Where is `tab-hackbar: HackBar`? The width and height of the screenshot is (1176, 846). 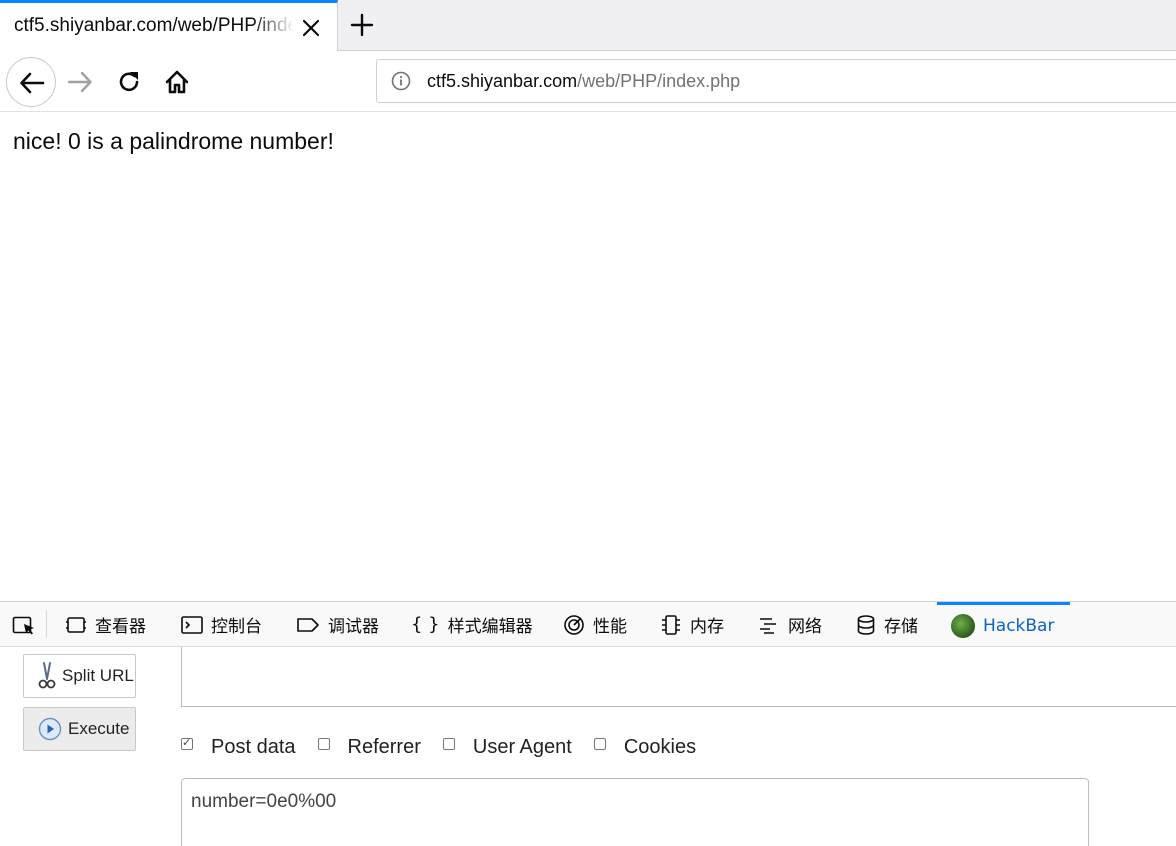
tab-hackbar: HackBar is located at coordinates (1003, 624).